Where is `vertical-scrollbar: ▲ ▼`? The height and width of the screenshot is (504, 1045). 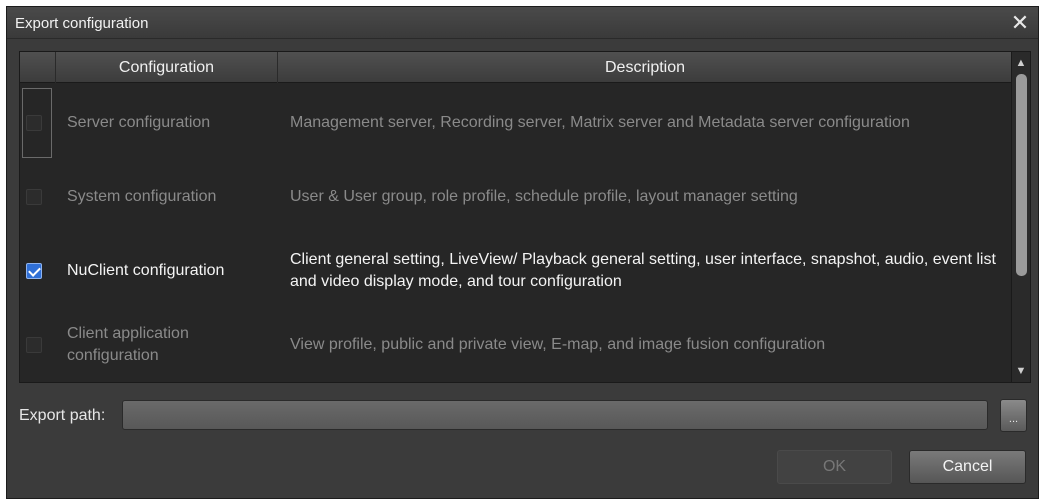 vertical-scrollbar: ▲ ▼ is located at coordinates (1020, 217).